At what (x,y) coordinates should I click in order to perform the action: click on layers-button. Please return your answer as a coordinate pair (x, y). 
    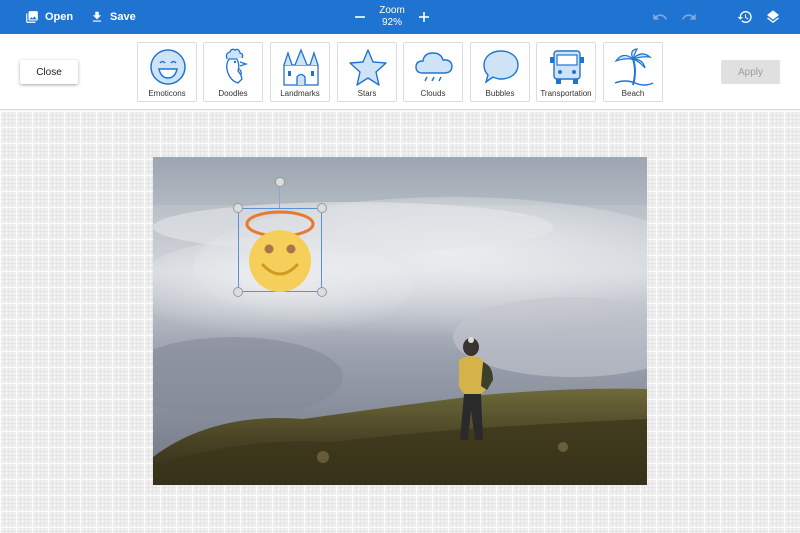
    Looking at the image, I should click on (773, 17).